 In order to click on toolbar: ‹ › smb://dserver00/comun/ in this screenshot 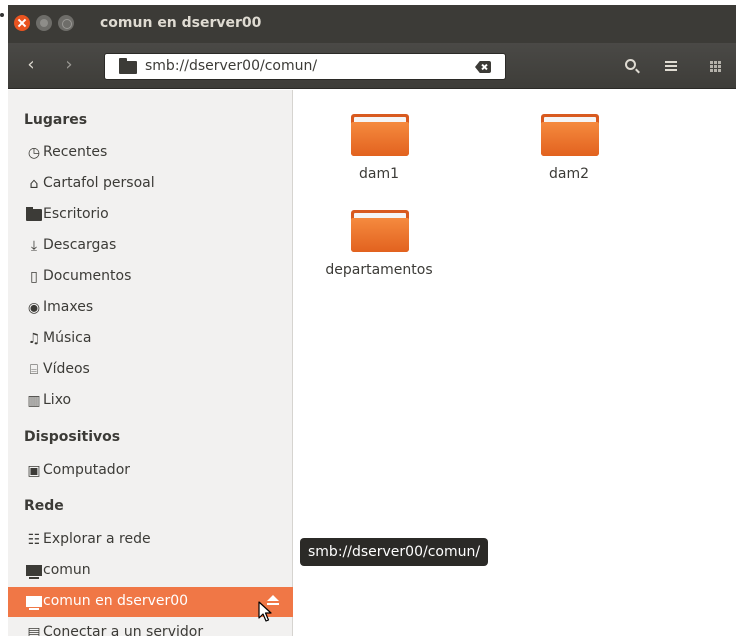, I will do `click(372, 66)`.